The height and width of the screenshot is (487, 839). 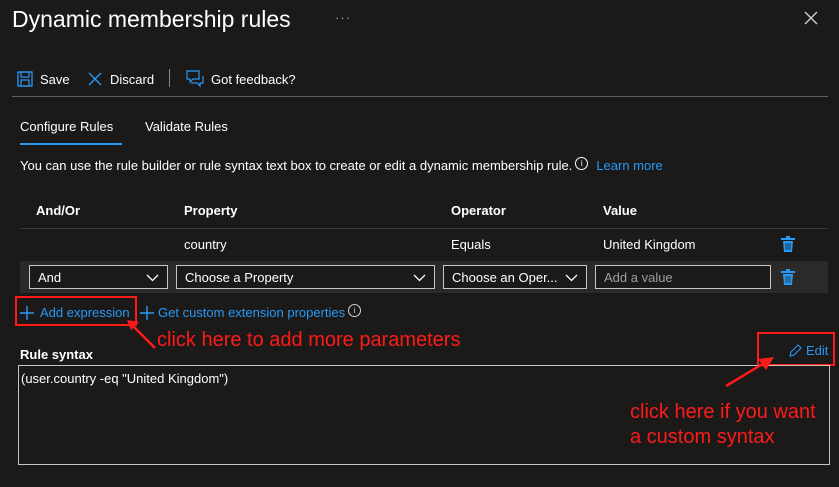 I want to click on toolbar-divider, so click(x=420, y=96).